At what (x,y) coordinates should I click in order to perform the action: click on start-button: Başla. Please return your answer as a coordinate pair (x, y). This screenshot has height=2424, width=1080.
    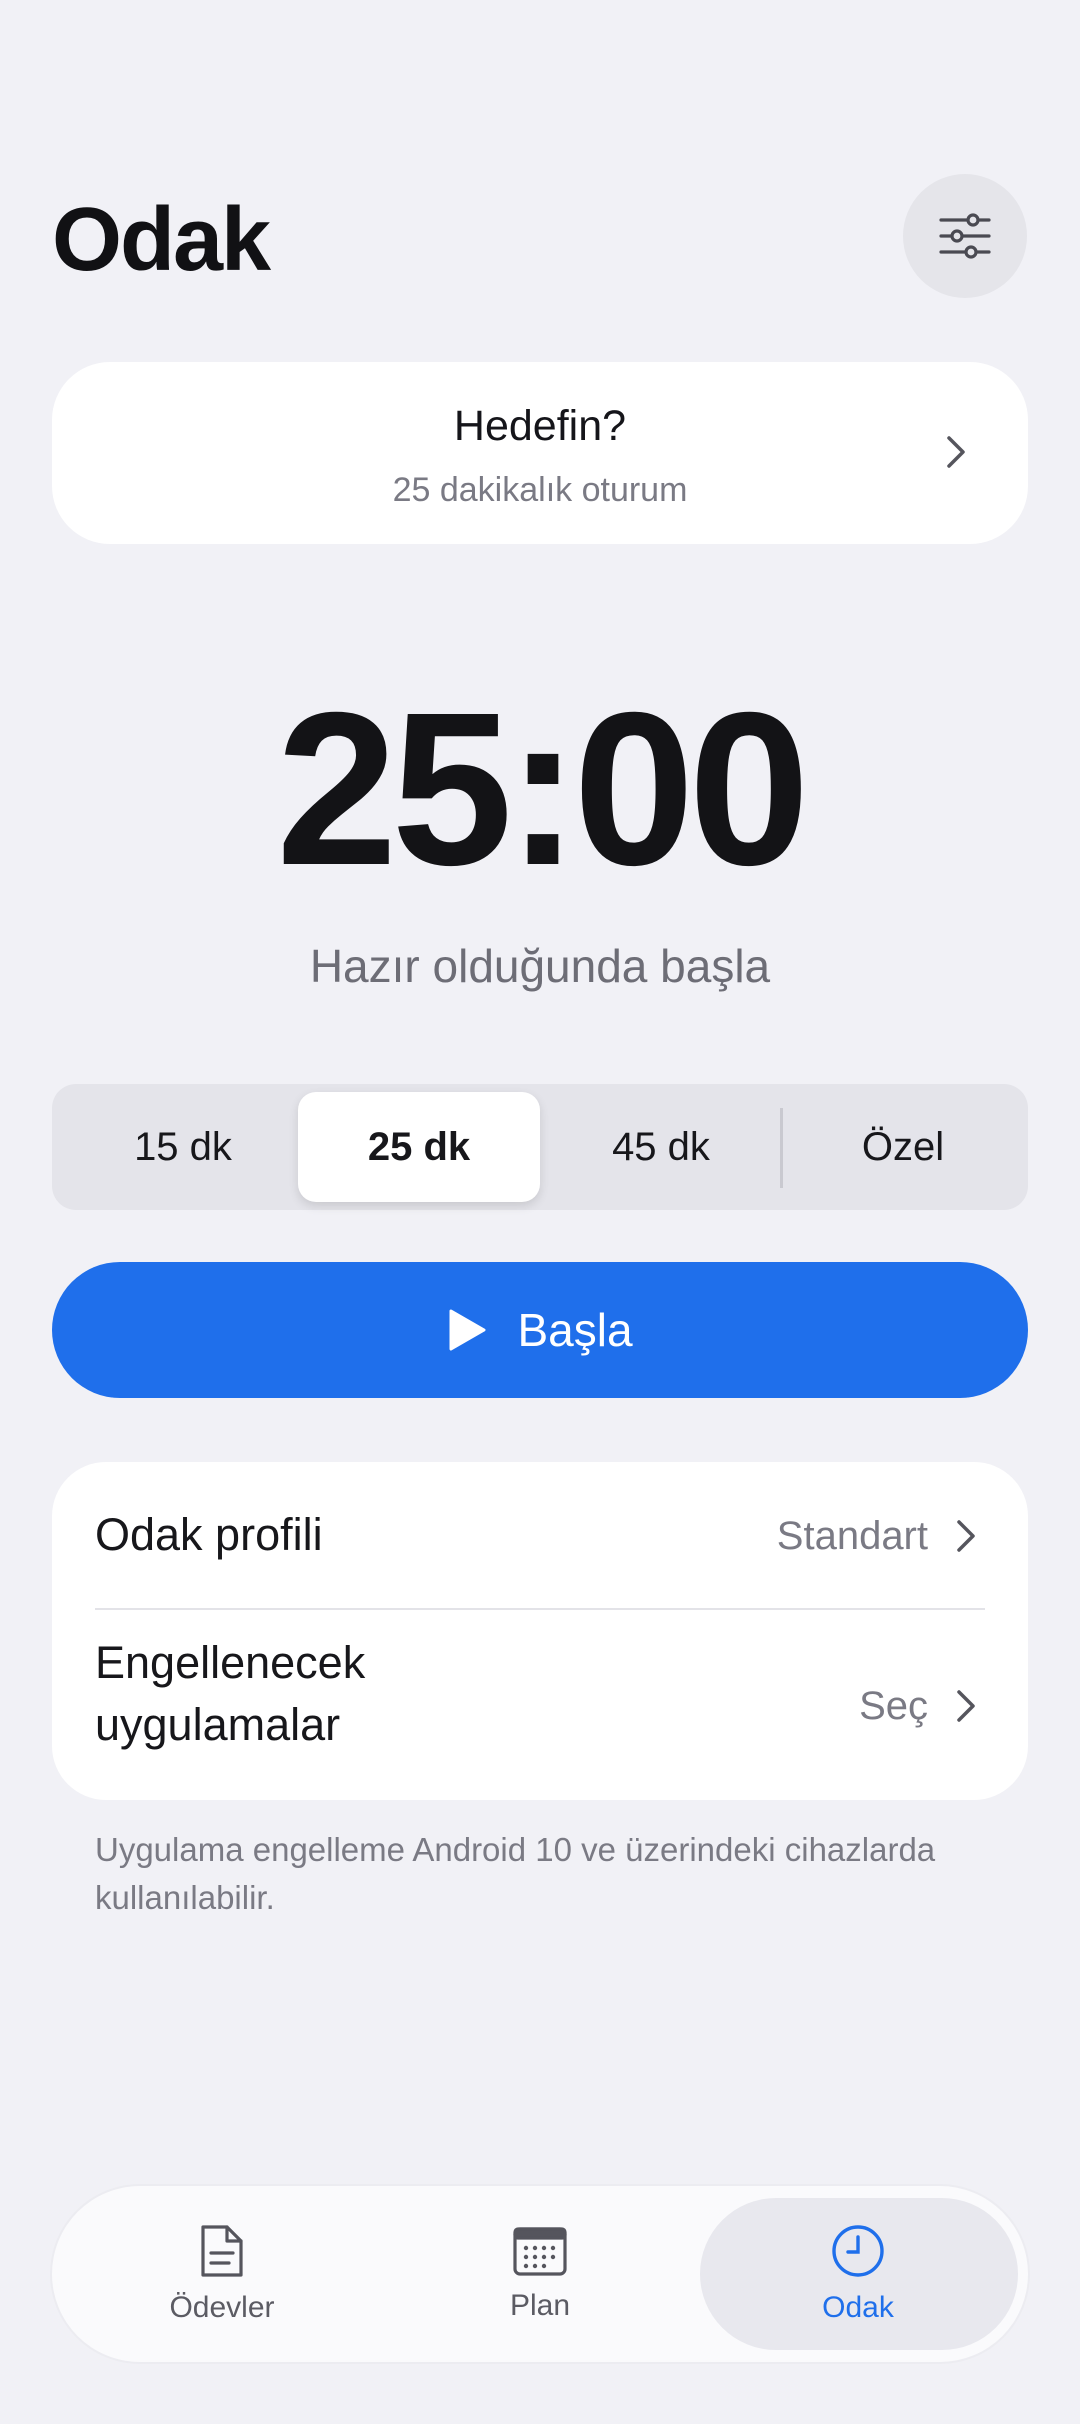
    Looking at the image, I should click on (540, 1330).